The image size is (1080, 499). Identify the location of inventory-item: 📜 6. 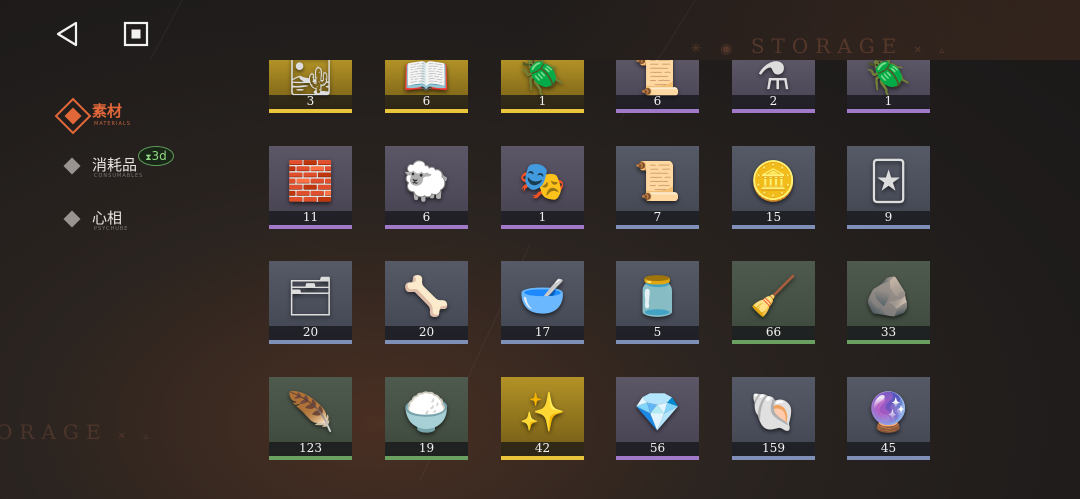
(657, 86).